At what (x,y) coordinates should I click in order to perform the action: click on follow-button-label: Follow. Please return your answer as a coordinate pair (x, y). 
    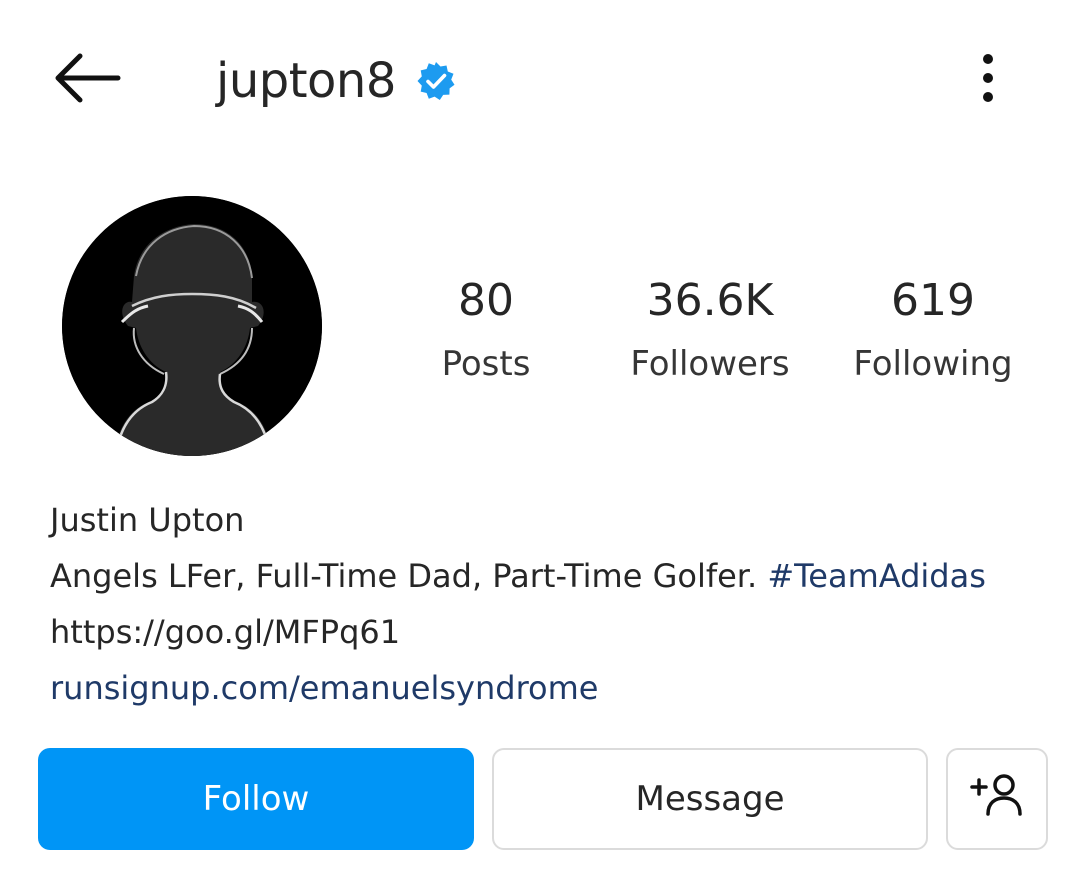
    Looking at the image, I should click on (256, 799).